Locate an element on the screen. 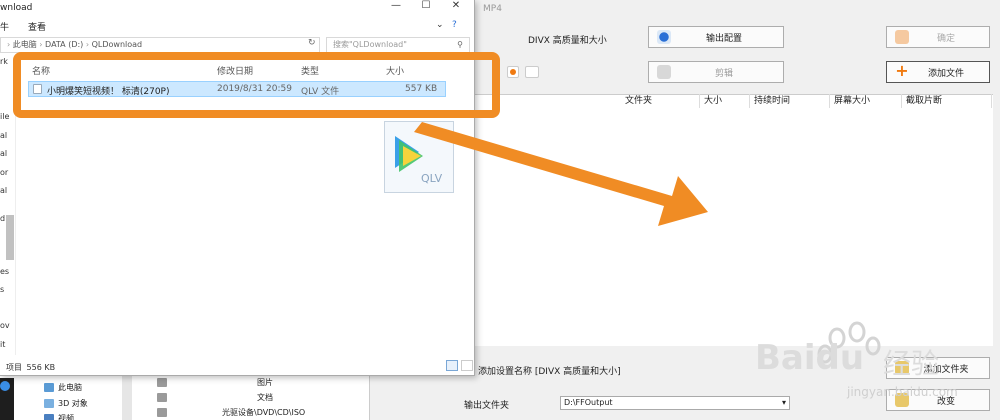 This screenshot has width=1000, height=420. clip-icon is located at coordinates (664, 72).